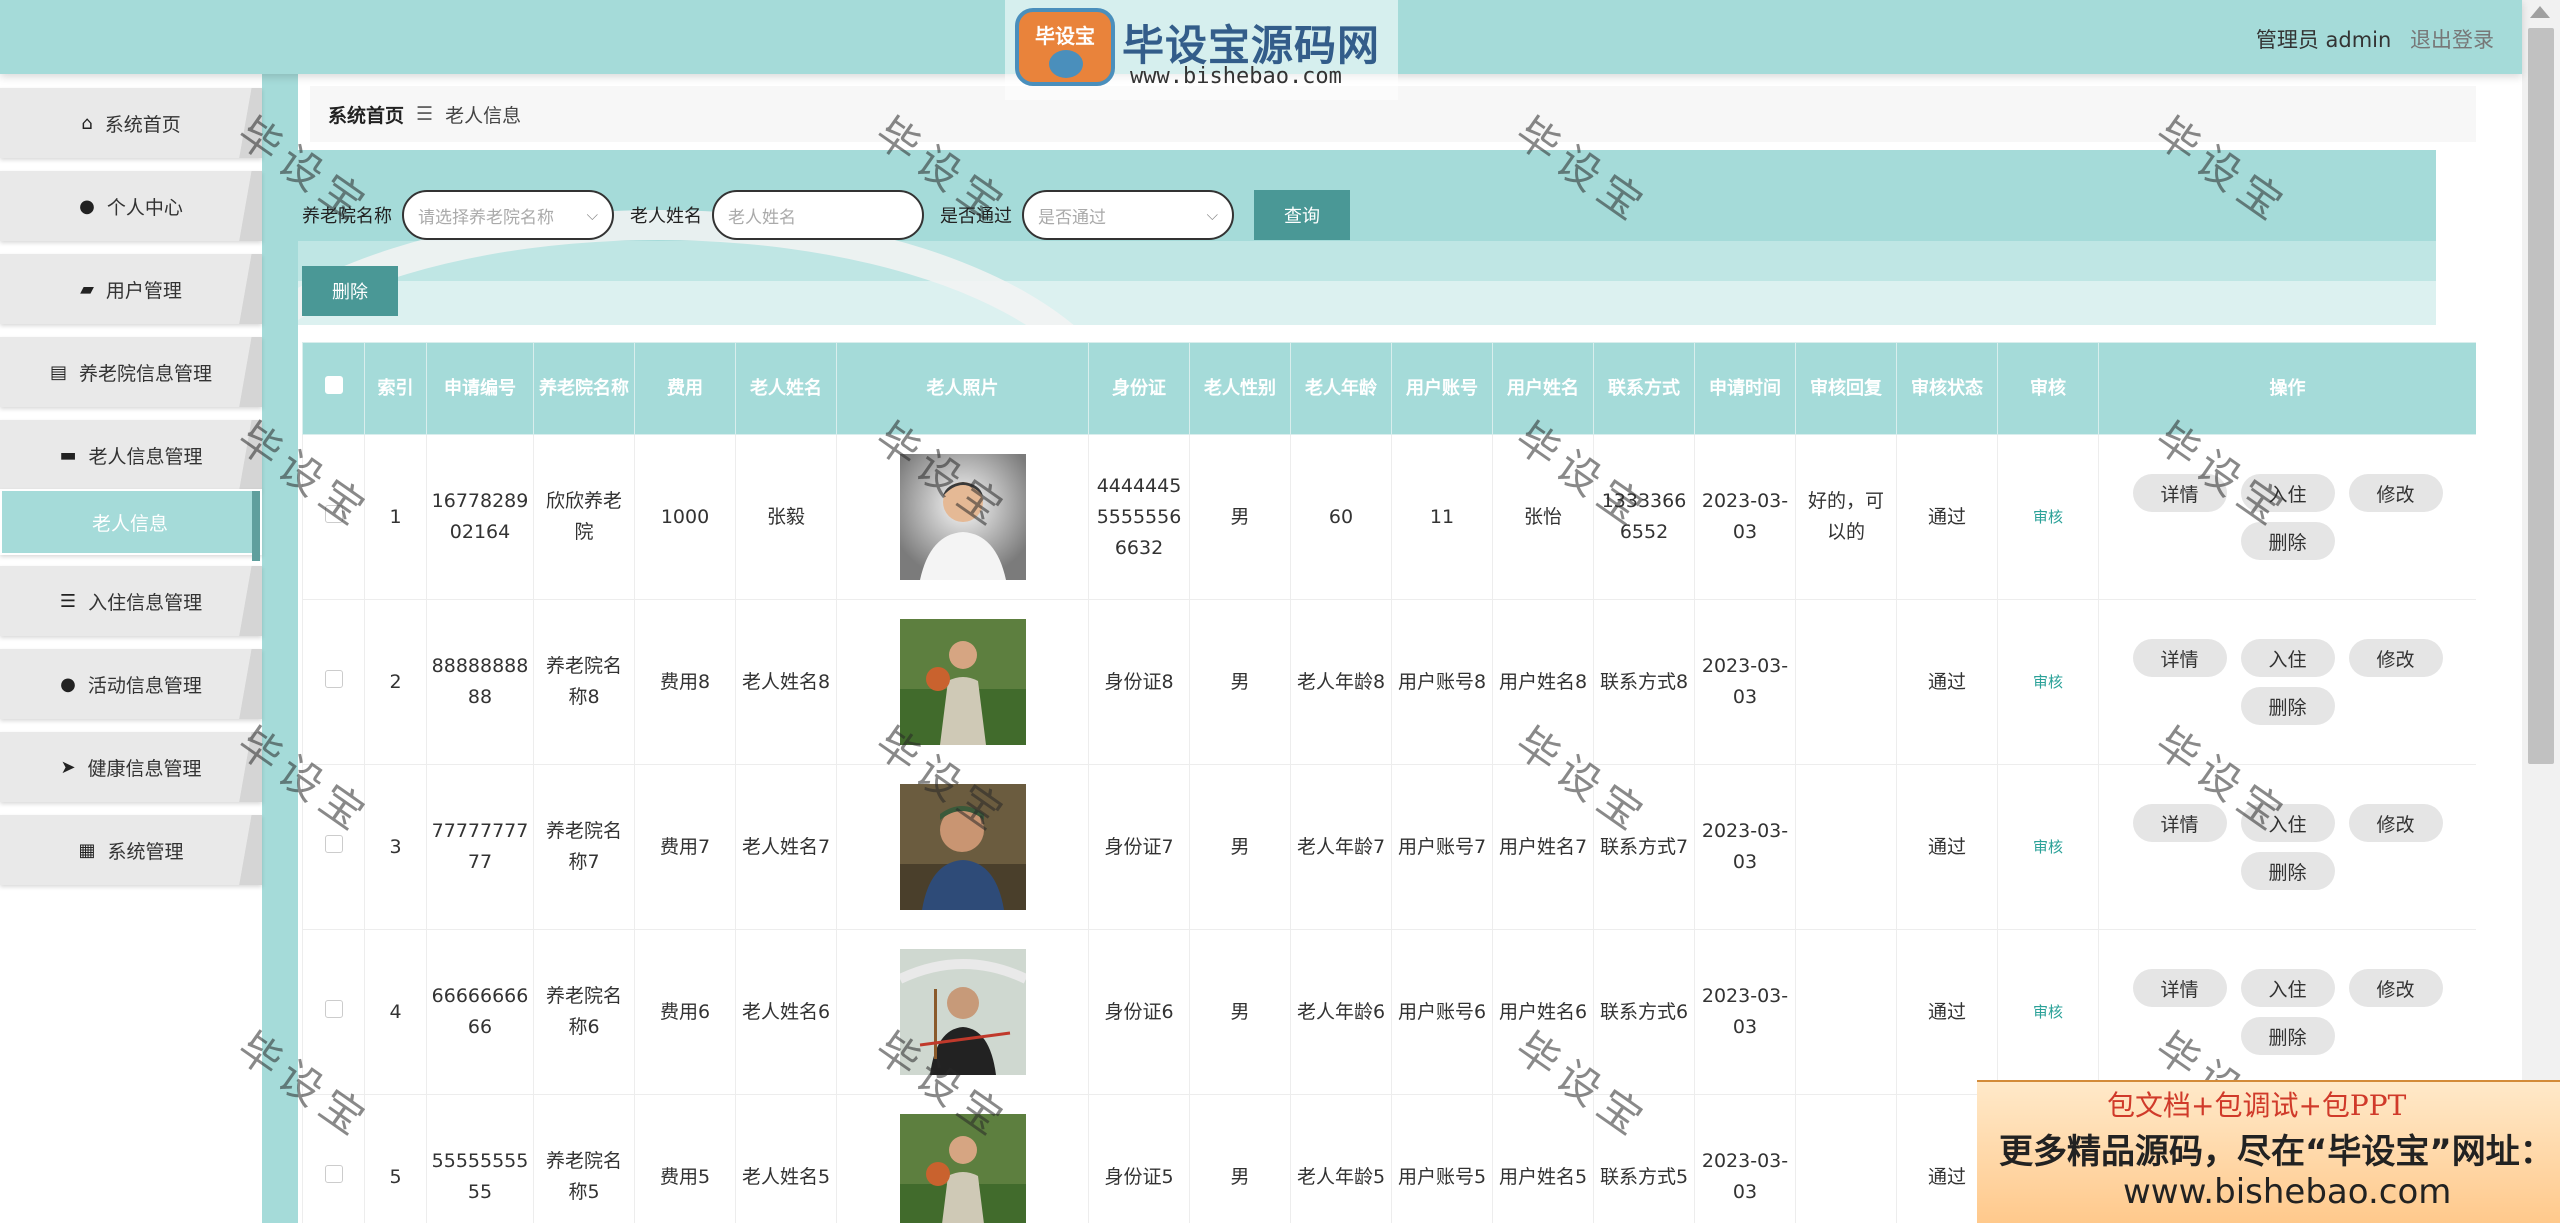 The width and height of the screenshot is (2560, 1223). I want to click on header-cell: 身份证, so click(1139, 388).